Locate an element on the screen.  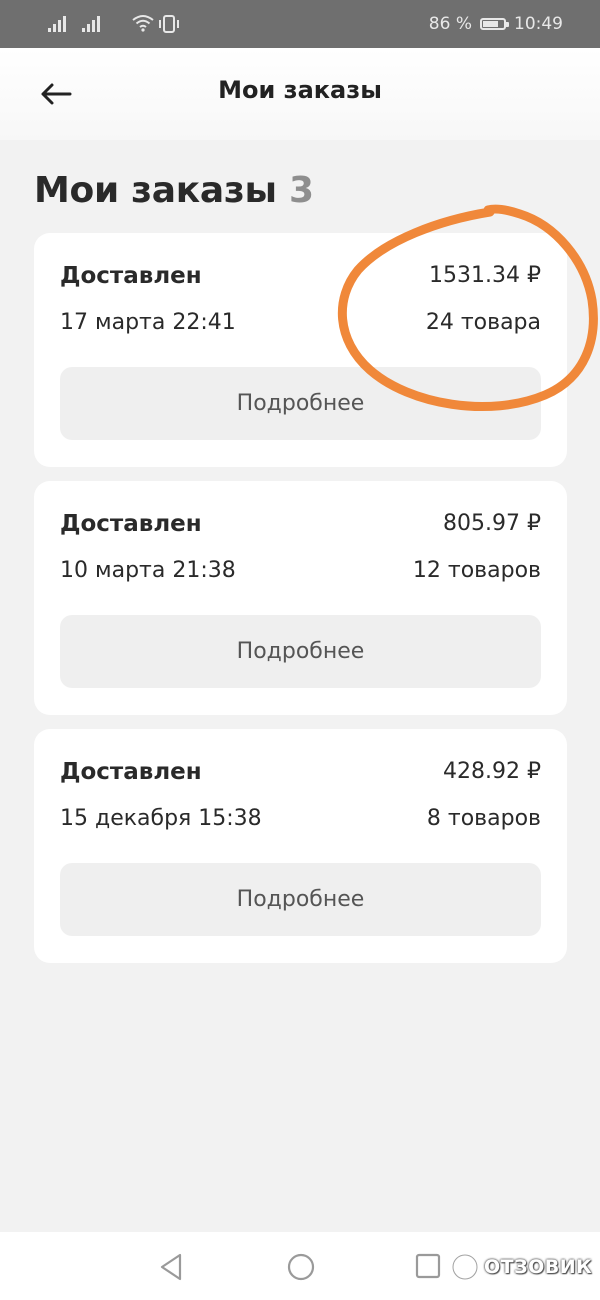
app-header: Мои заказы is located at coordinates (300, 94).